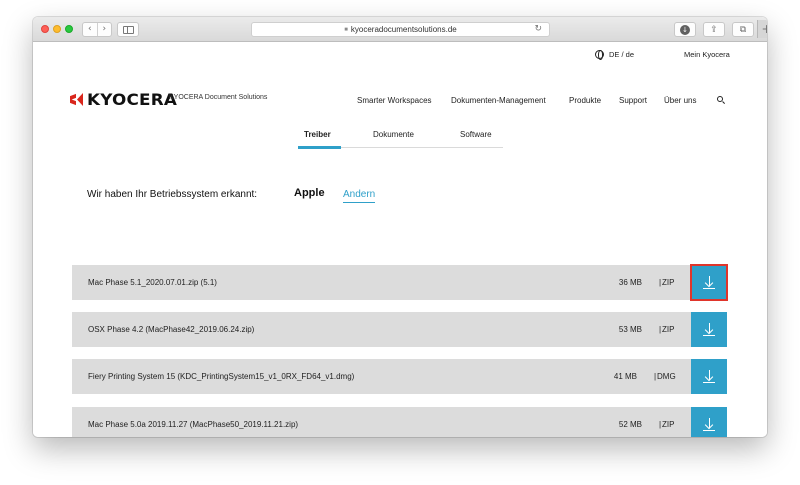 The width and height of the screenshot is (800, 485). Describe the element at coordinates (585, 100) in the screenshot. I see `nav-produkte: Produkte` at that location.